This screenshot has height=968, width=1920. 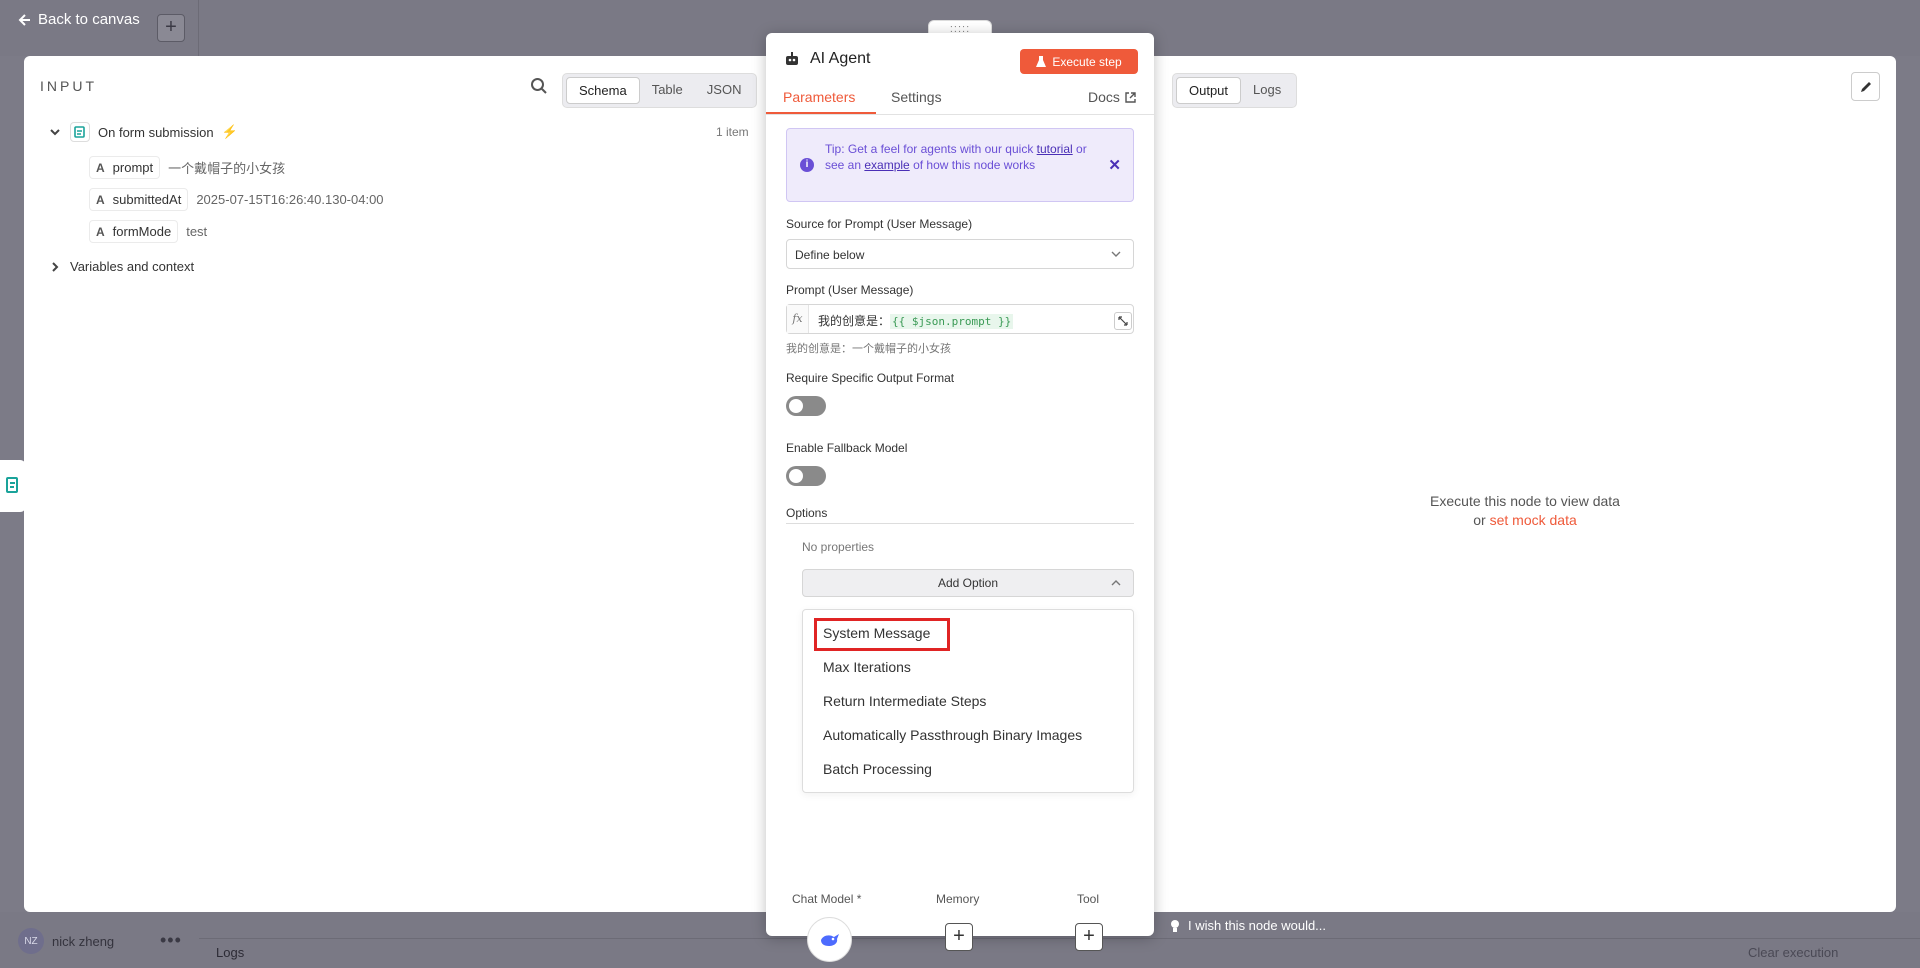 I want to click on tool-label: Tool, so click(x=1088, y=899).